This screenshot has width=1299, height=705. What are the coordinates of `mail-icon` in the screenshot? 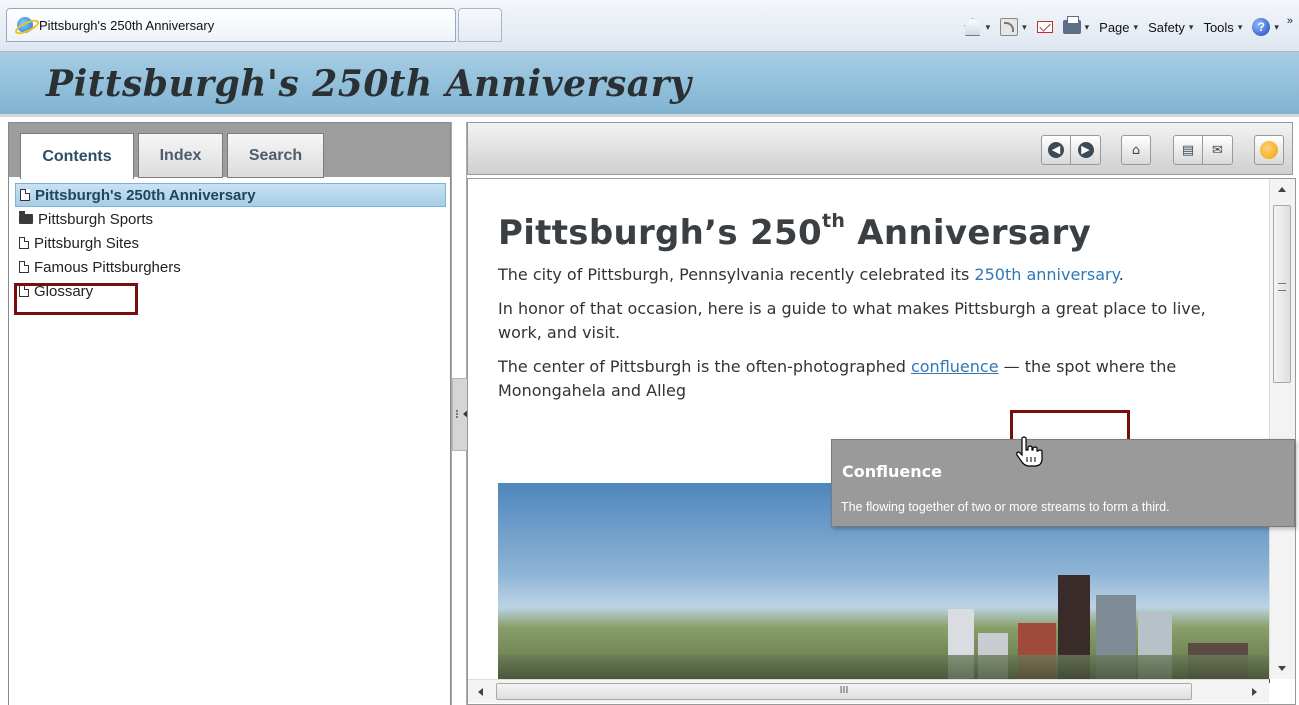 It's located at (1044, 27).